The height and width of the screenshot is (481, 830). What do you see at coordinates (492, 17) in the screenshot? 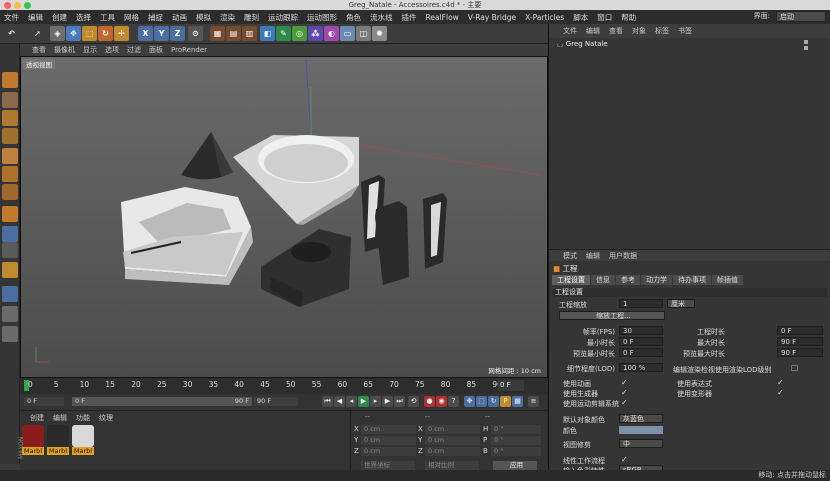
I see `menu-item: V-Ray Bridge` at bounding box center [492, 17].